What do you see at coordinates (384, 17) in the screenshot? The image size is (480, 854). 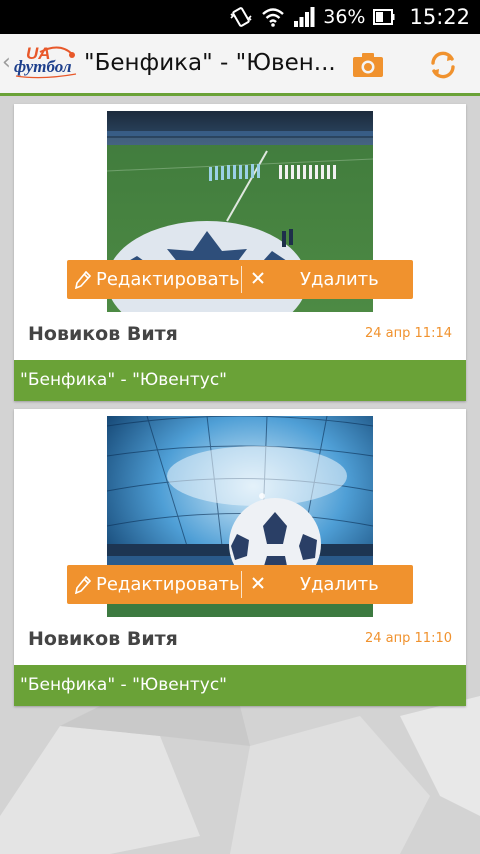 I see `battery-icon` at bounding box center [384, 17].